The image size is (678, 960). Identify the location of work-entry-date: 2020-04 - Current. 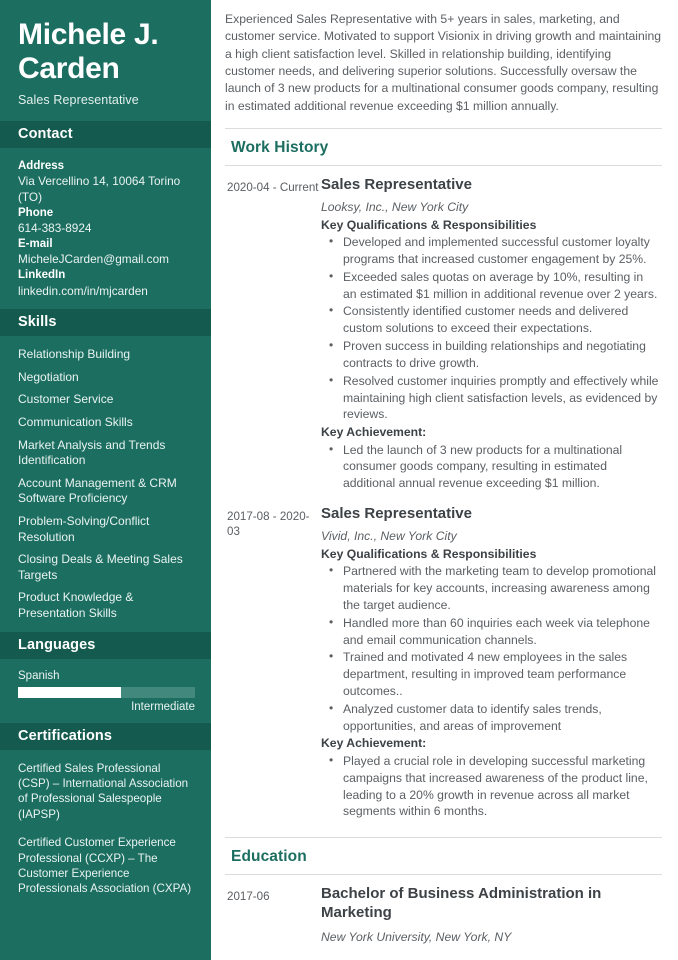
(273, 187).